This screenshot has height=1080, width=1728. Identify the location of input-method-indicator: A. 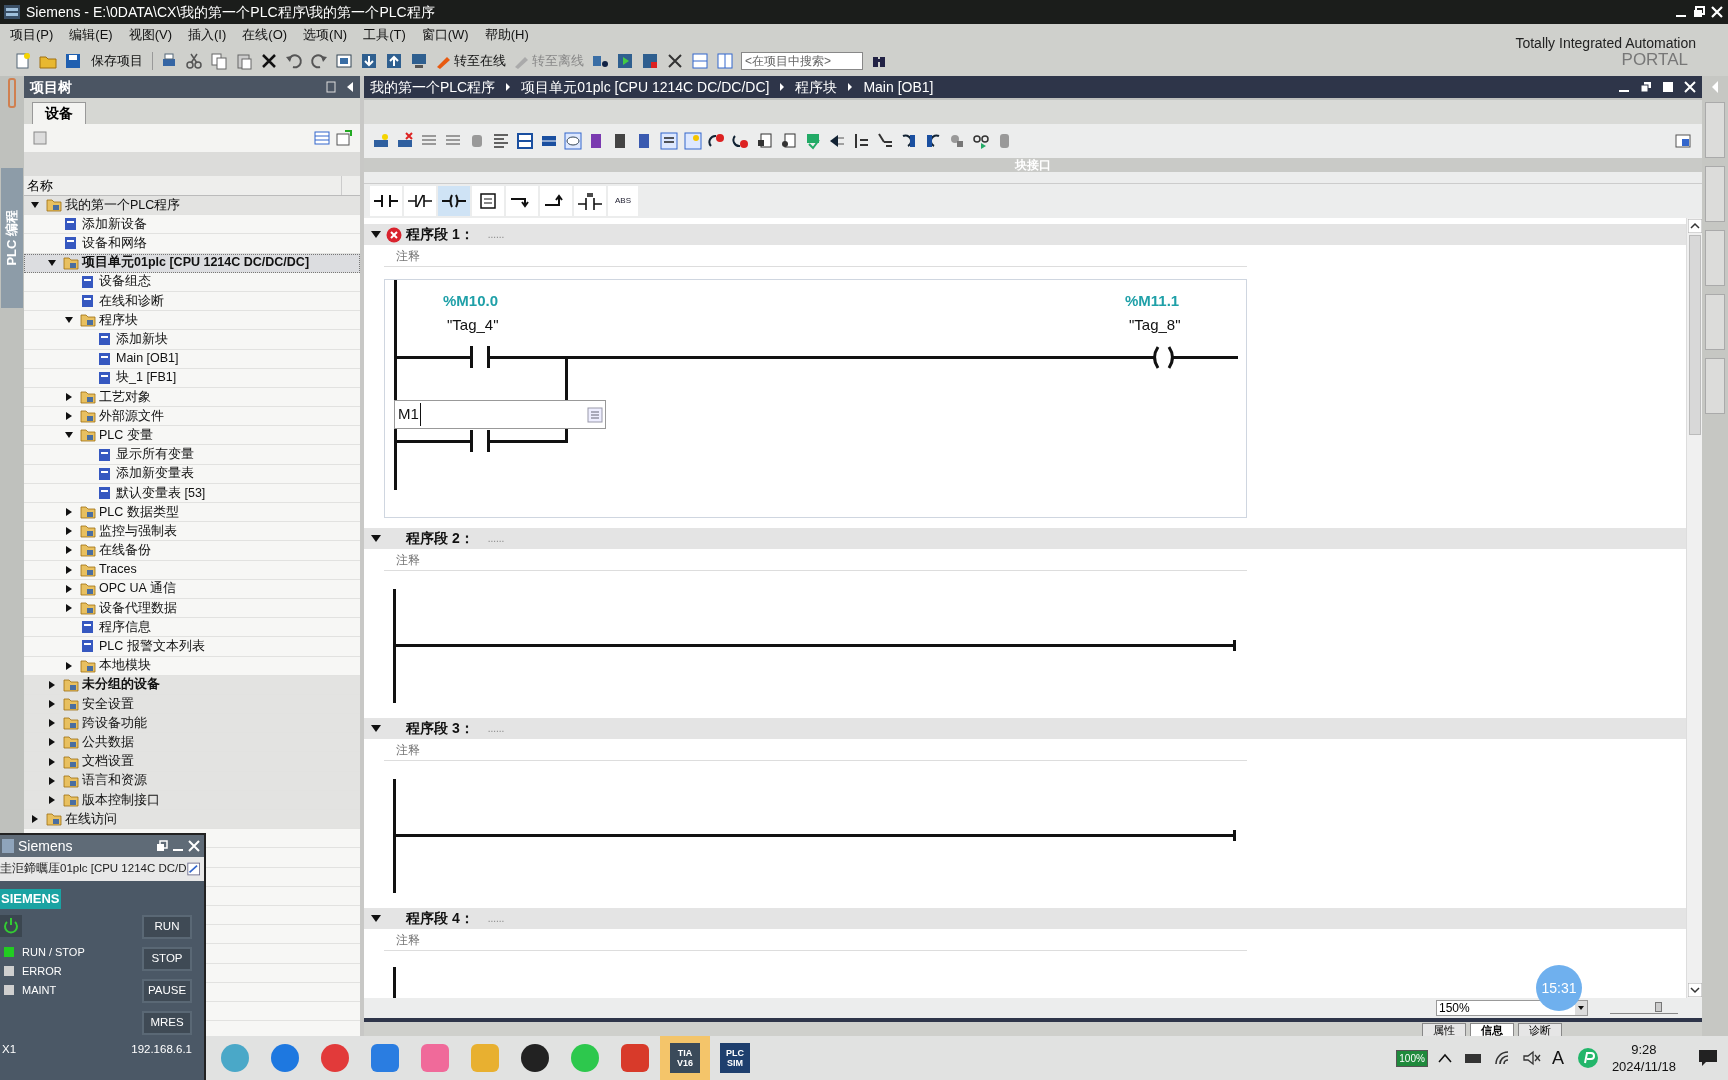
(1557, 1058).